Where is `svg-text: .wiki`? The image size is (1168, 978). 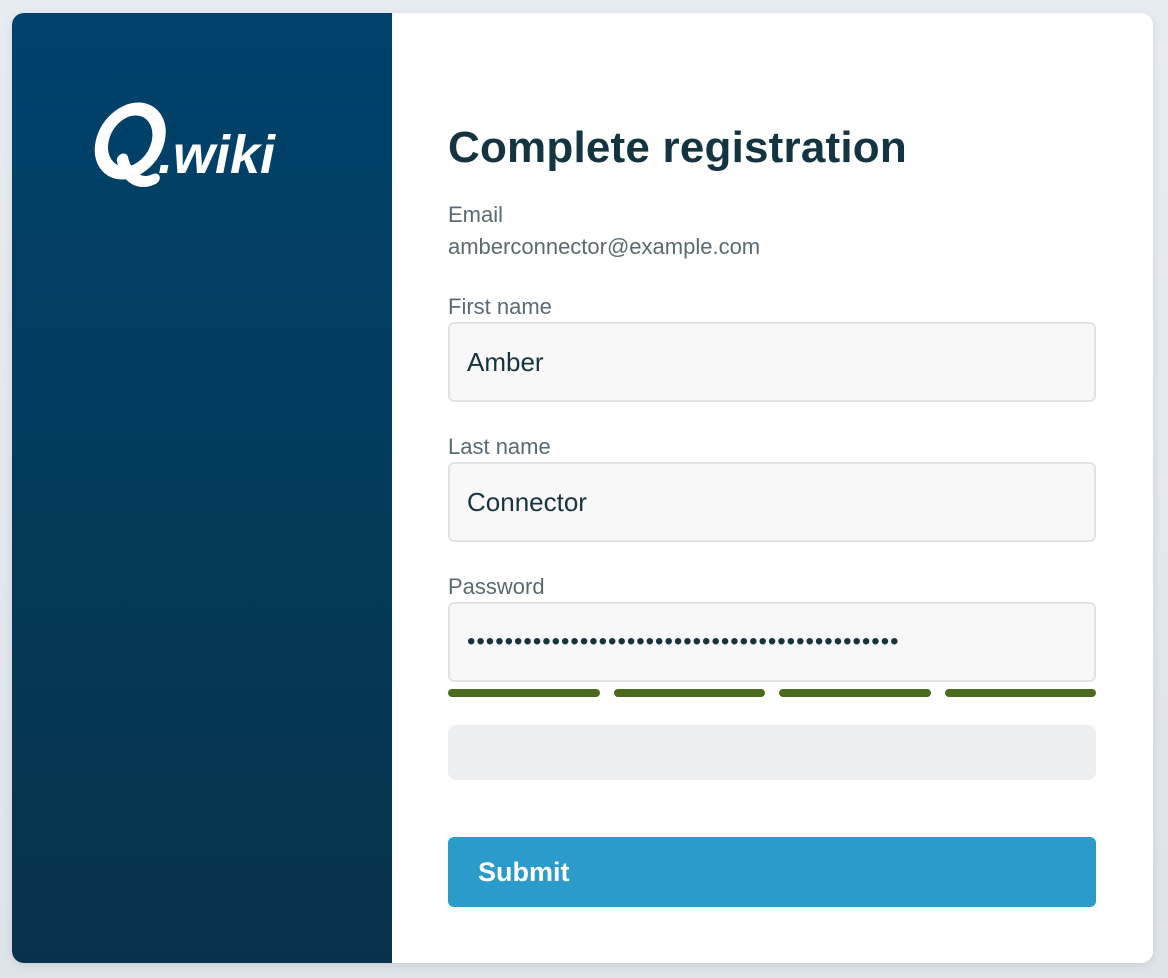
svg-text: .wiki is located at coordinates (217, 155).